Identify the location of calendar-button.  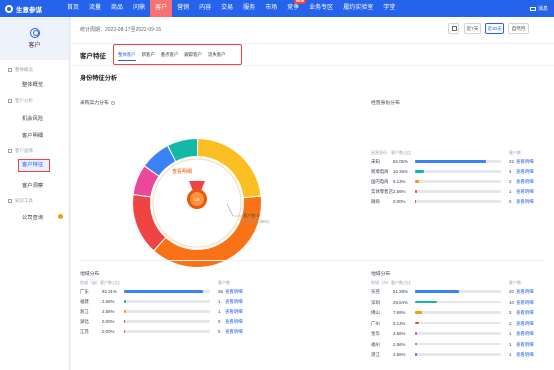
(453, 28).